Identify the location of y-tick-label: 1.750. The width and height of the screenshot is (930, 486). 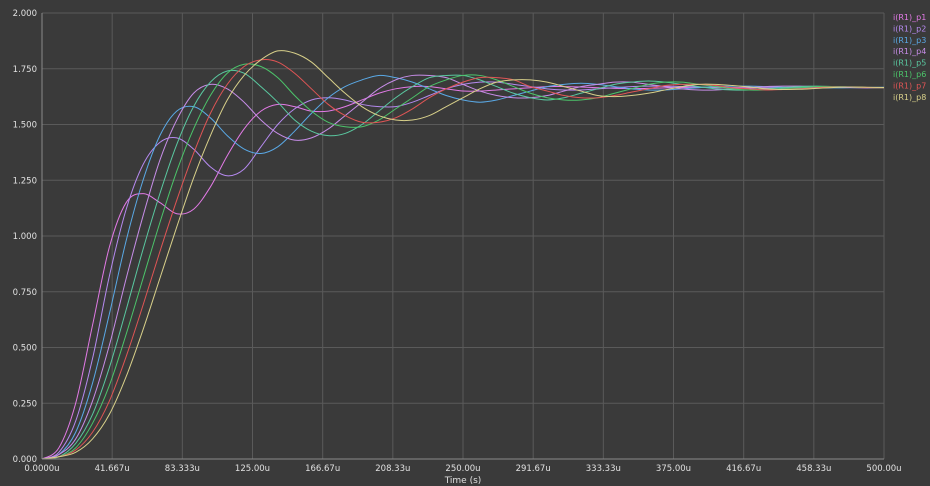
(25, 70).